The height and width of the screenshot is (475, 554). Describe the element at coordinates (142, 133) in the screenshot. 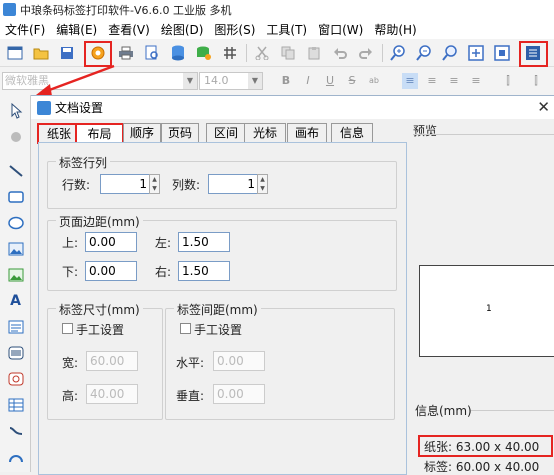

I see `tab-order: 顺序` at that location.